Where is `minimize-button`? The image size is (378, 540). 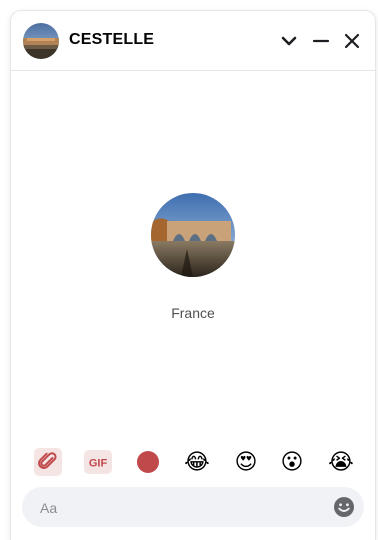 minimize-button is located at coordinates (321, 41).